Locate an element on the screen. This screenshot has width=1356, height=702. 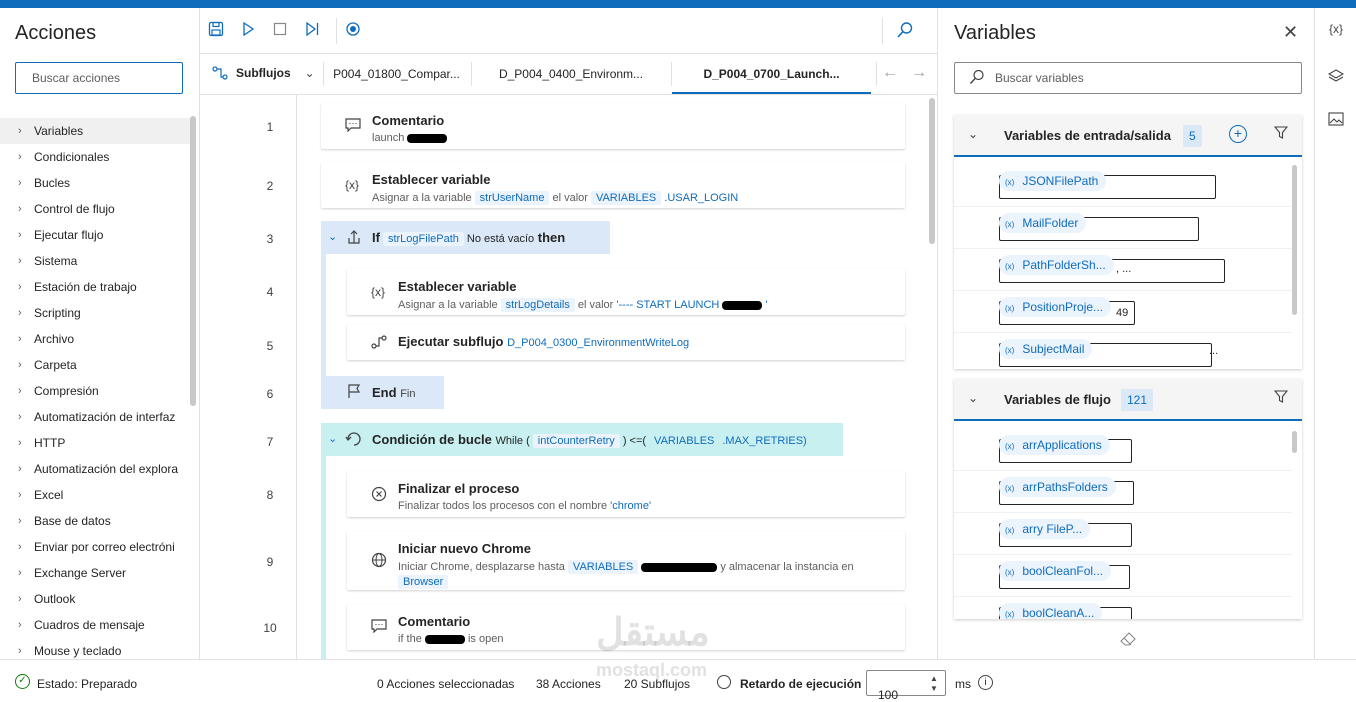
action-group-item: › Ejecutar flujo is located at coordinates (95, 235).